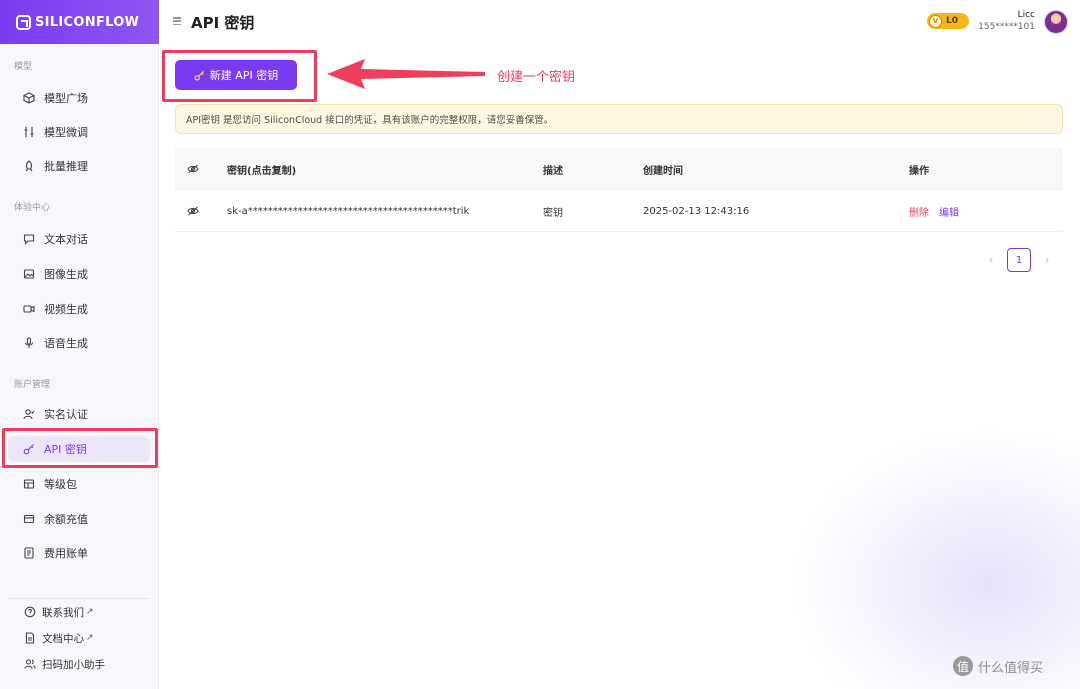 The height and width of the screenshot is (689, 1080). I want to click on sidebar-link-assistant: 扫码加小助手, so click(79, 664).